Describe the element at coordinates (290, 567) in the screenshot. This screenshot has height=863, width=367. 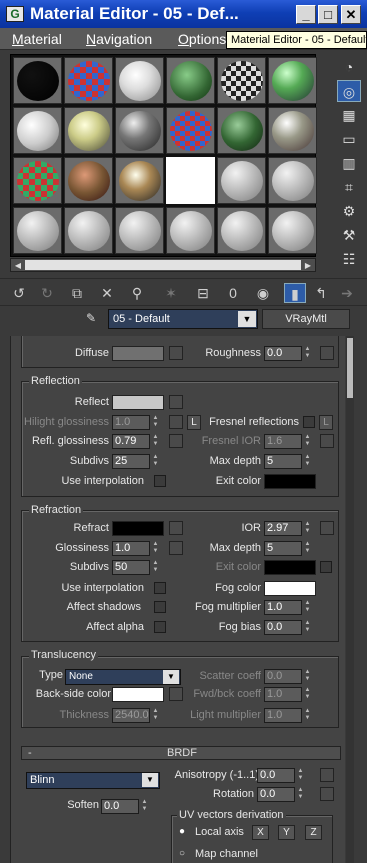
I see `refr-exit-color-swatch` at that location.